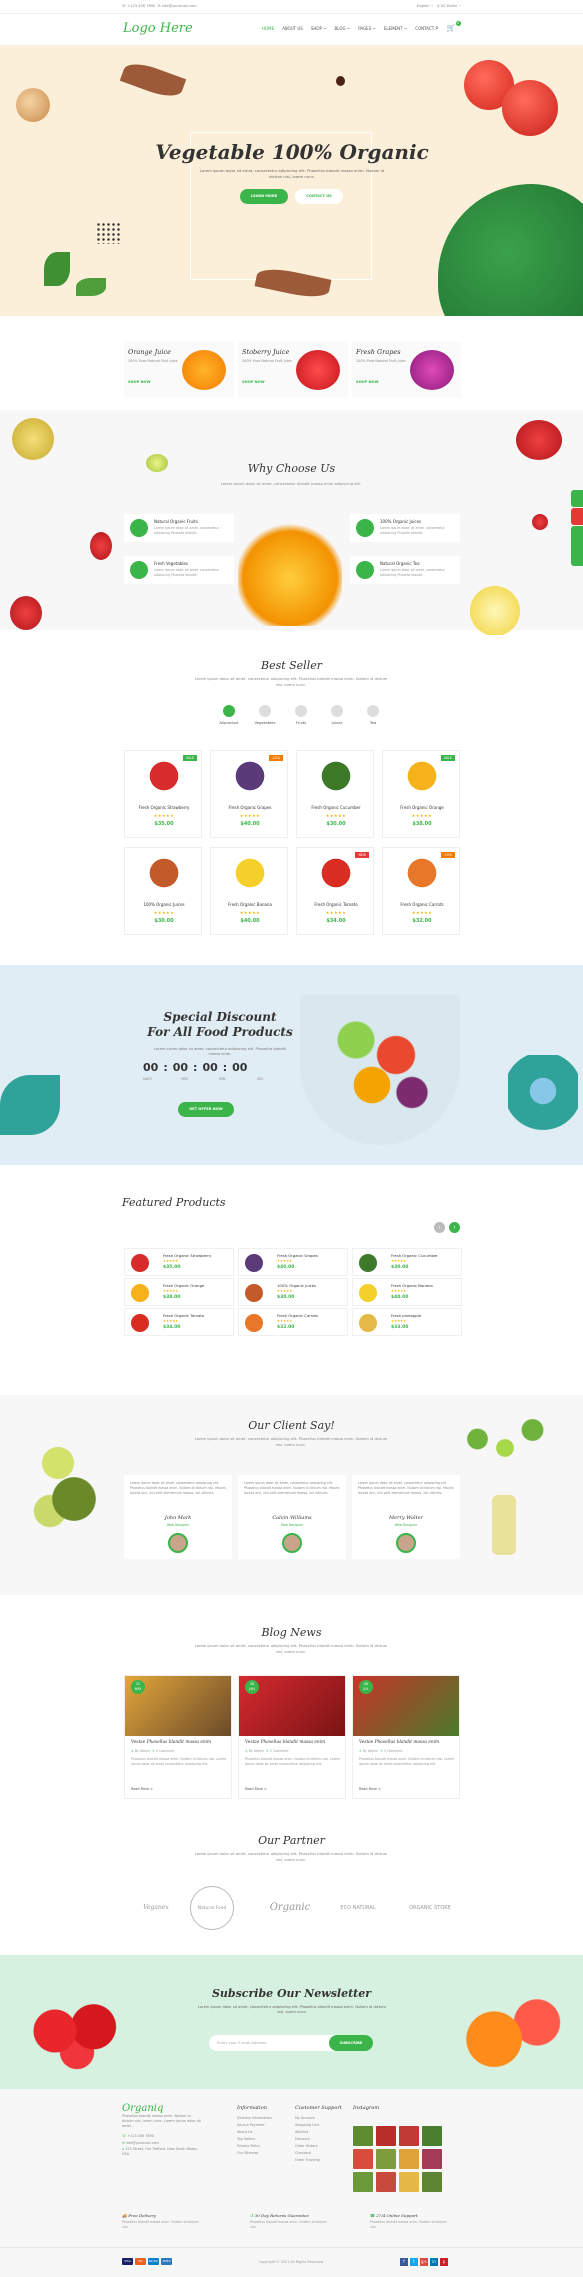 Image resolution: width=583 pixels, height=2277 pixels. I want to click on google-plus-icon: g+, so click(424, 2262).